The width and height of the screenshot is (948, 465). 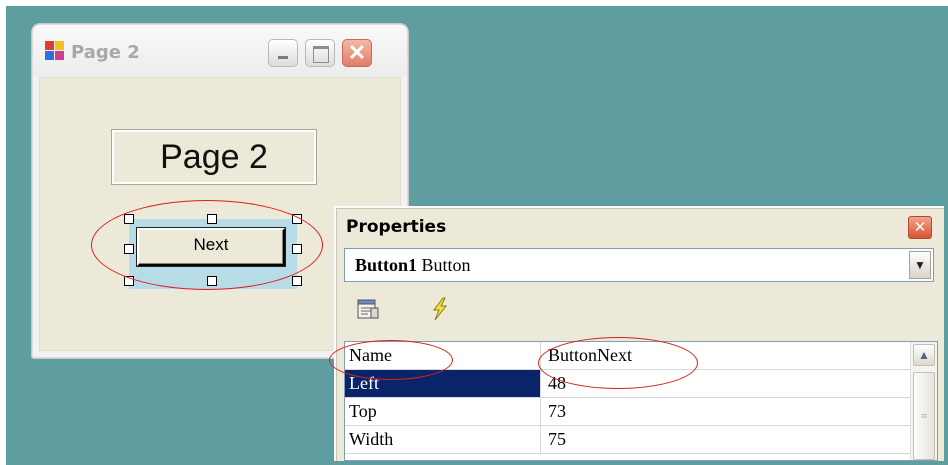 What do you see at coordinates (443, 383) in the screenshot?
I see `property-name: Left` at bounding box center [443, 383].